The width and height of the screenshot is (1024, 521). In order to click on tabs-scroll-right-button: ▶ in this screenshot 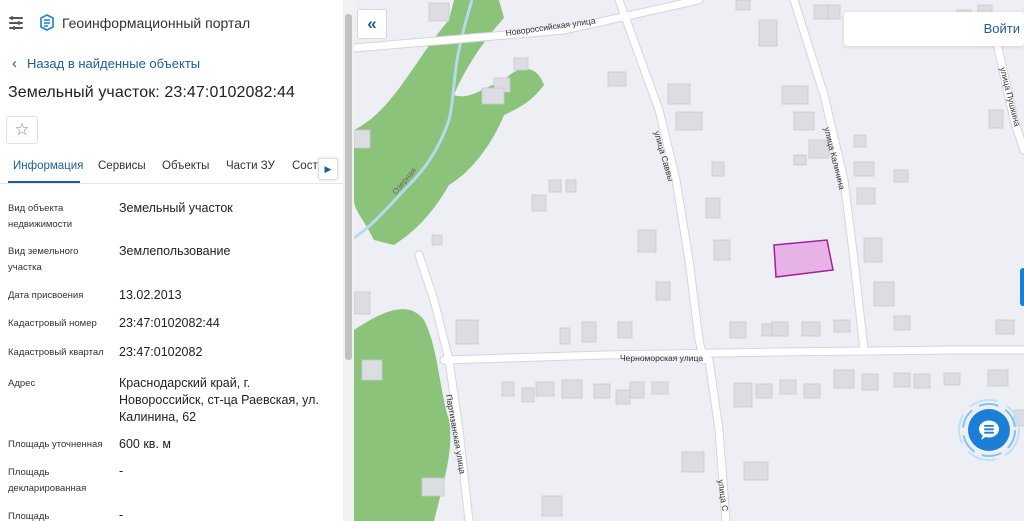, I will do `click(328, 169)`.